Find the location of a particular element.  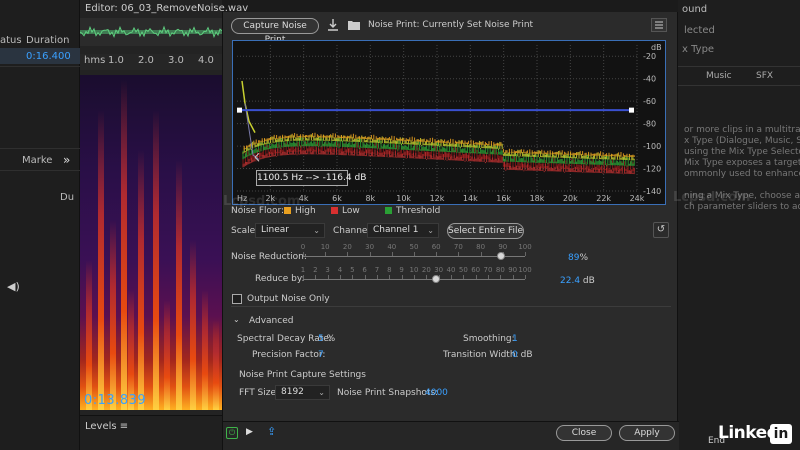

slider-tick-label: 8 is located at coordinates (389, 270).